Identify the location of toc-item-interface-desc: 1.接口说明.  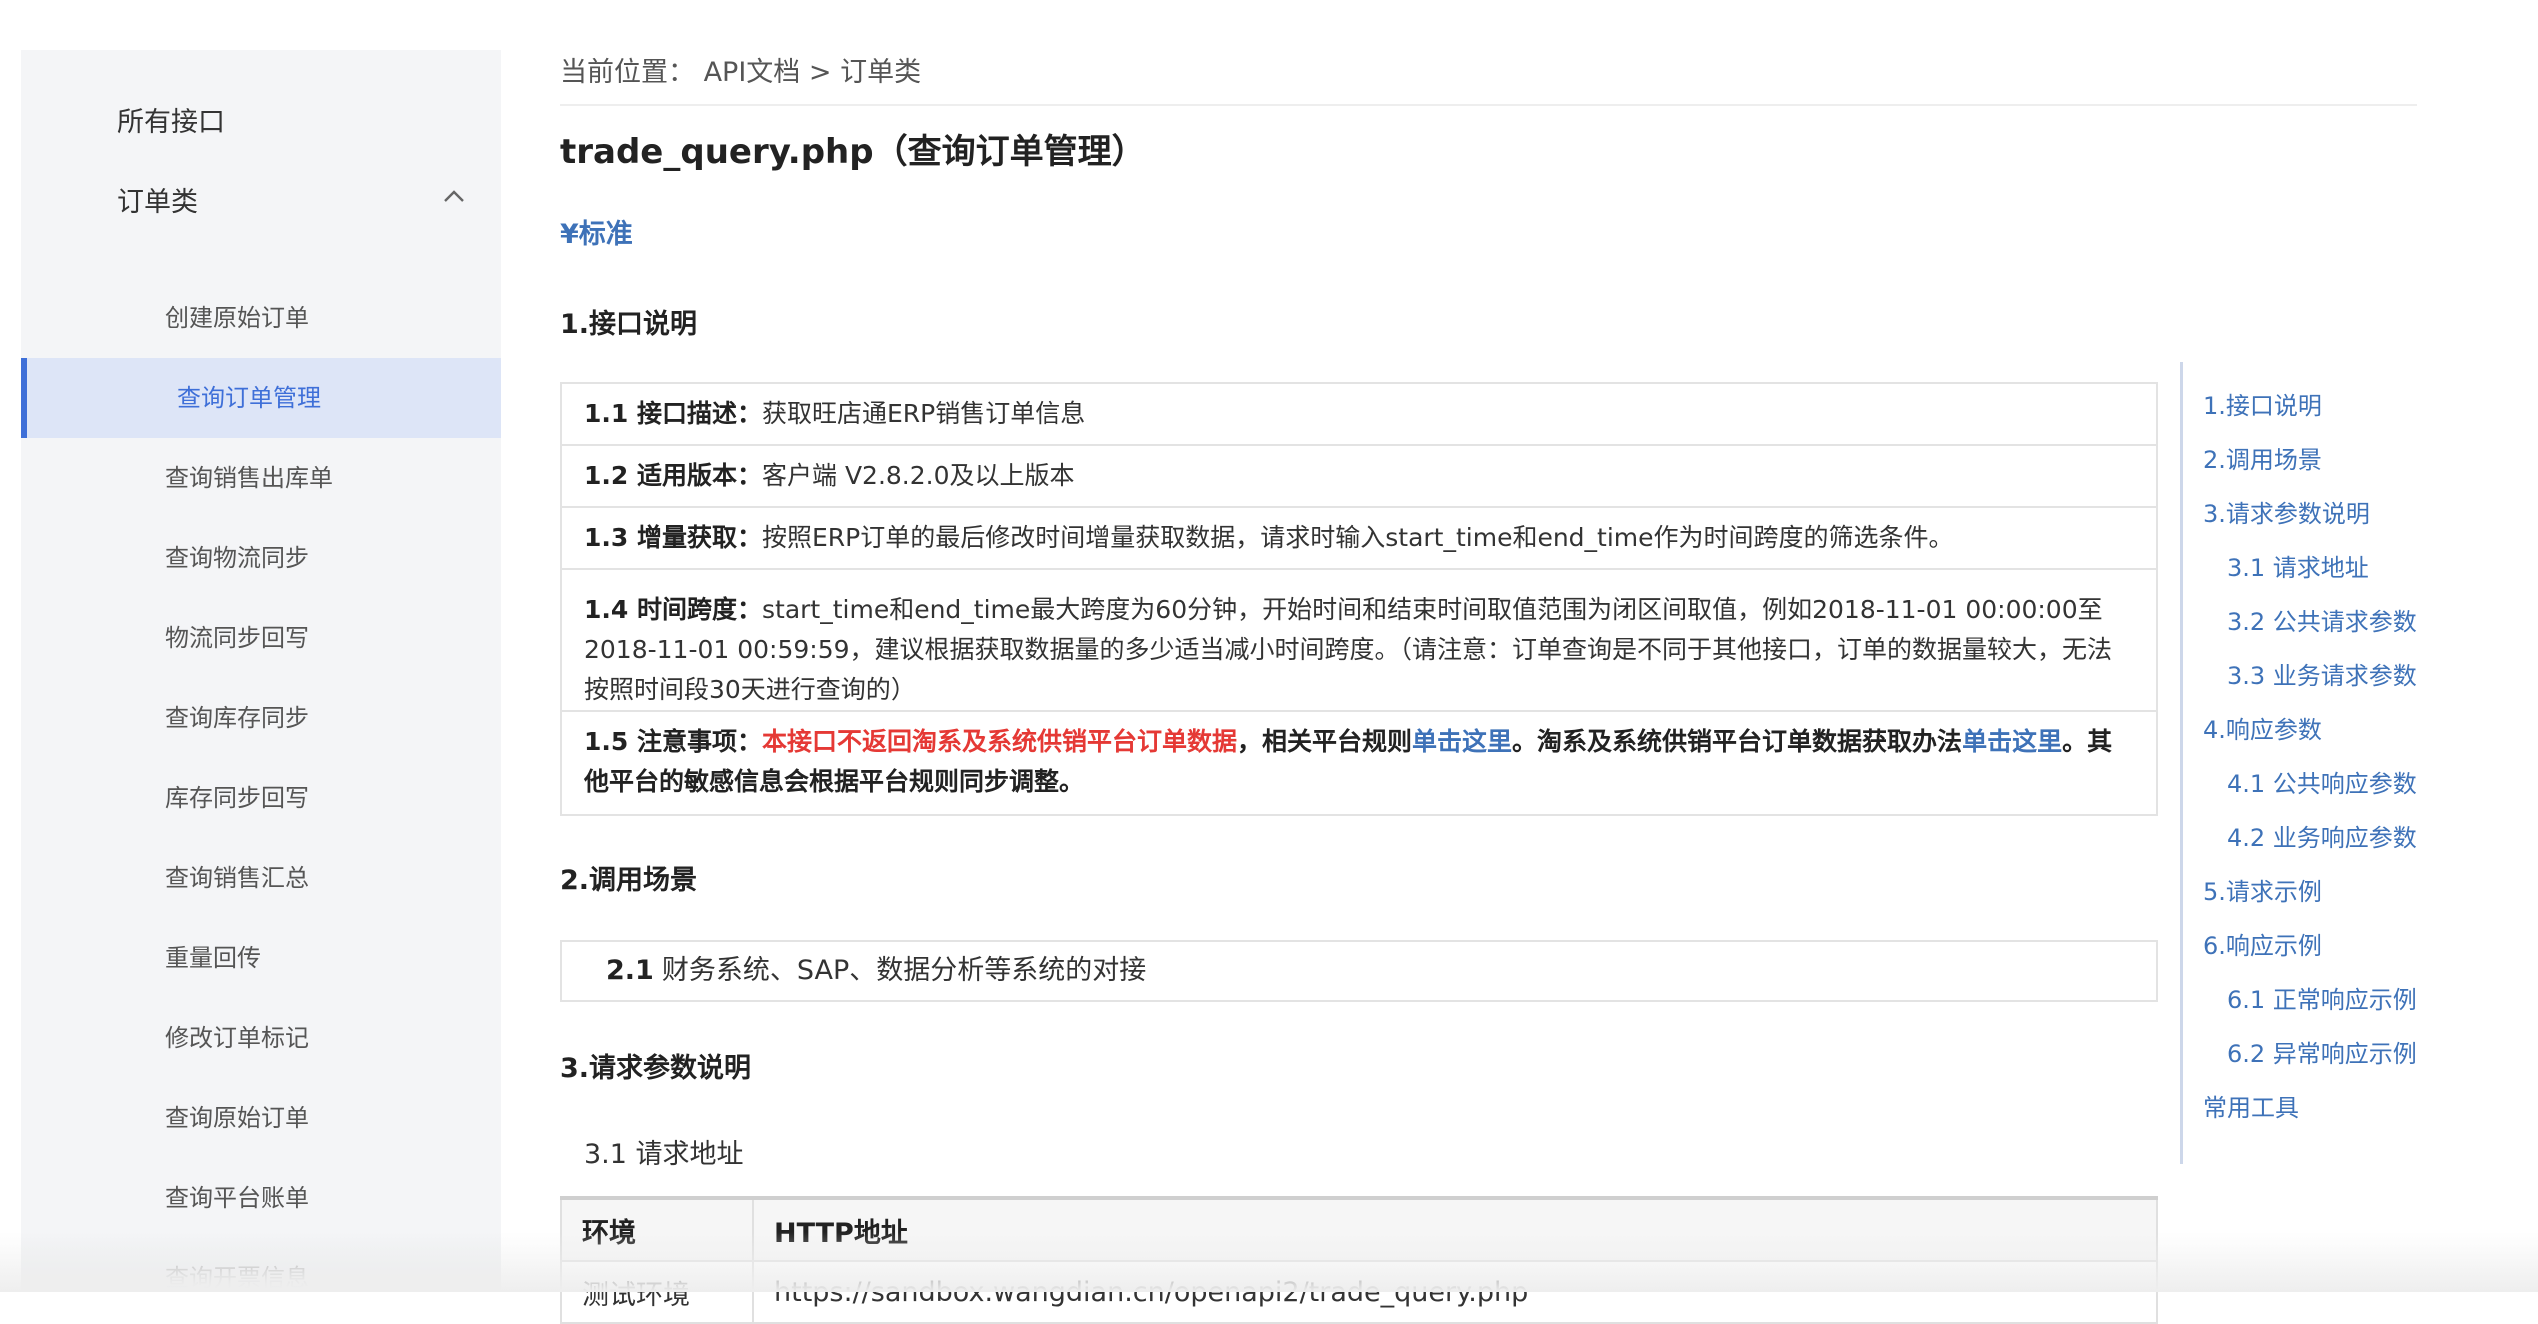
(2262, 403).